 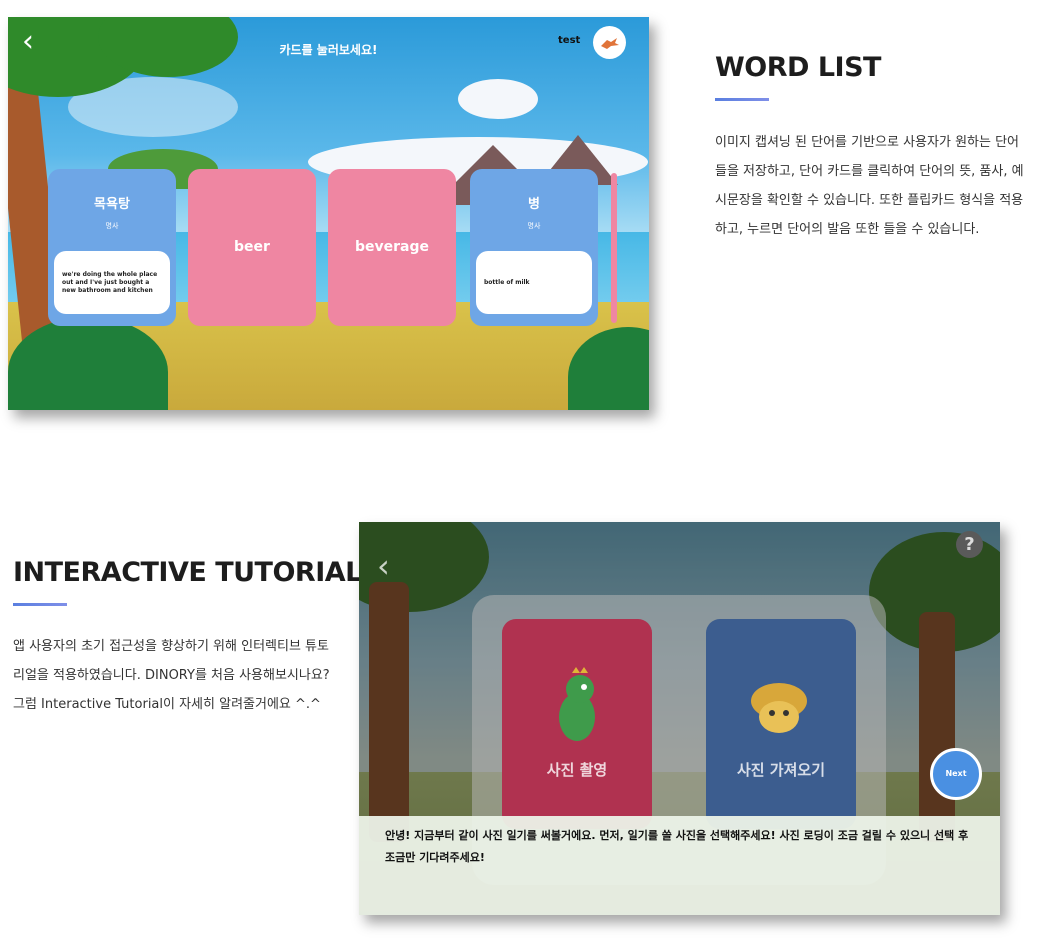 I want to click on card-word: beer, so click(x=252, y=247).